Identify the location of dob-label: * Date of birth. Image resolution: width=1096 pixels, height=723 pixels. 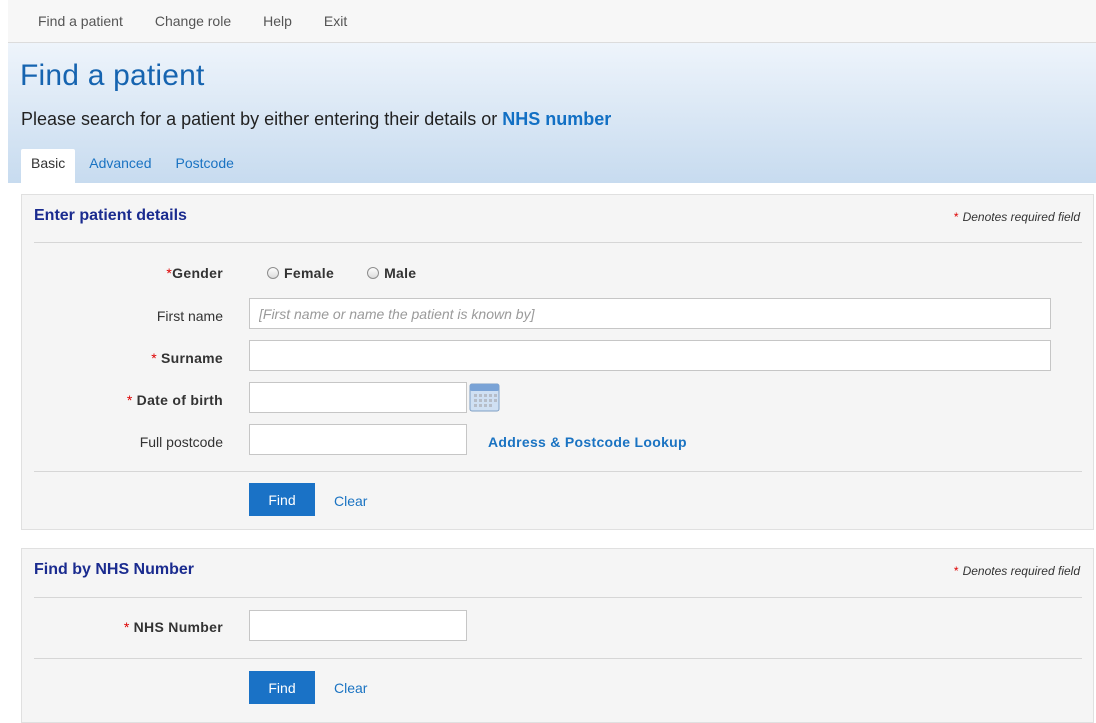
(175, 400).